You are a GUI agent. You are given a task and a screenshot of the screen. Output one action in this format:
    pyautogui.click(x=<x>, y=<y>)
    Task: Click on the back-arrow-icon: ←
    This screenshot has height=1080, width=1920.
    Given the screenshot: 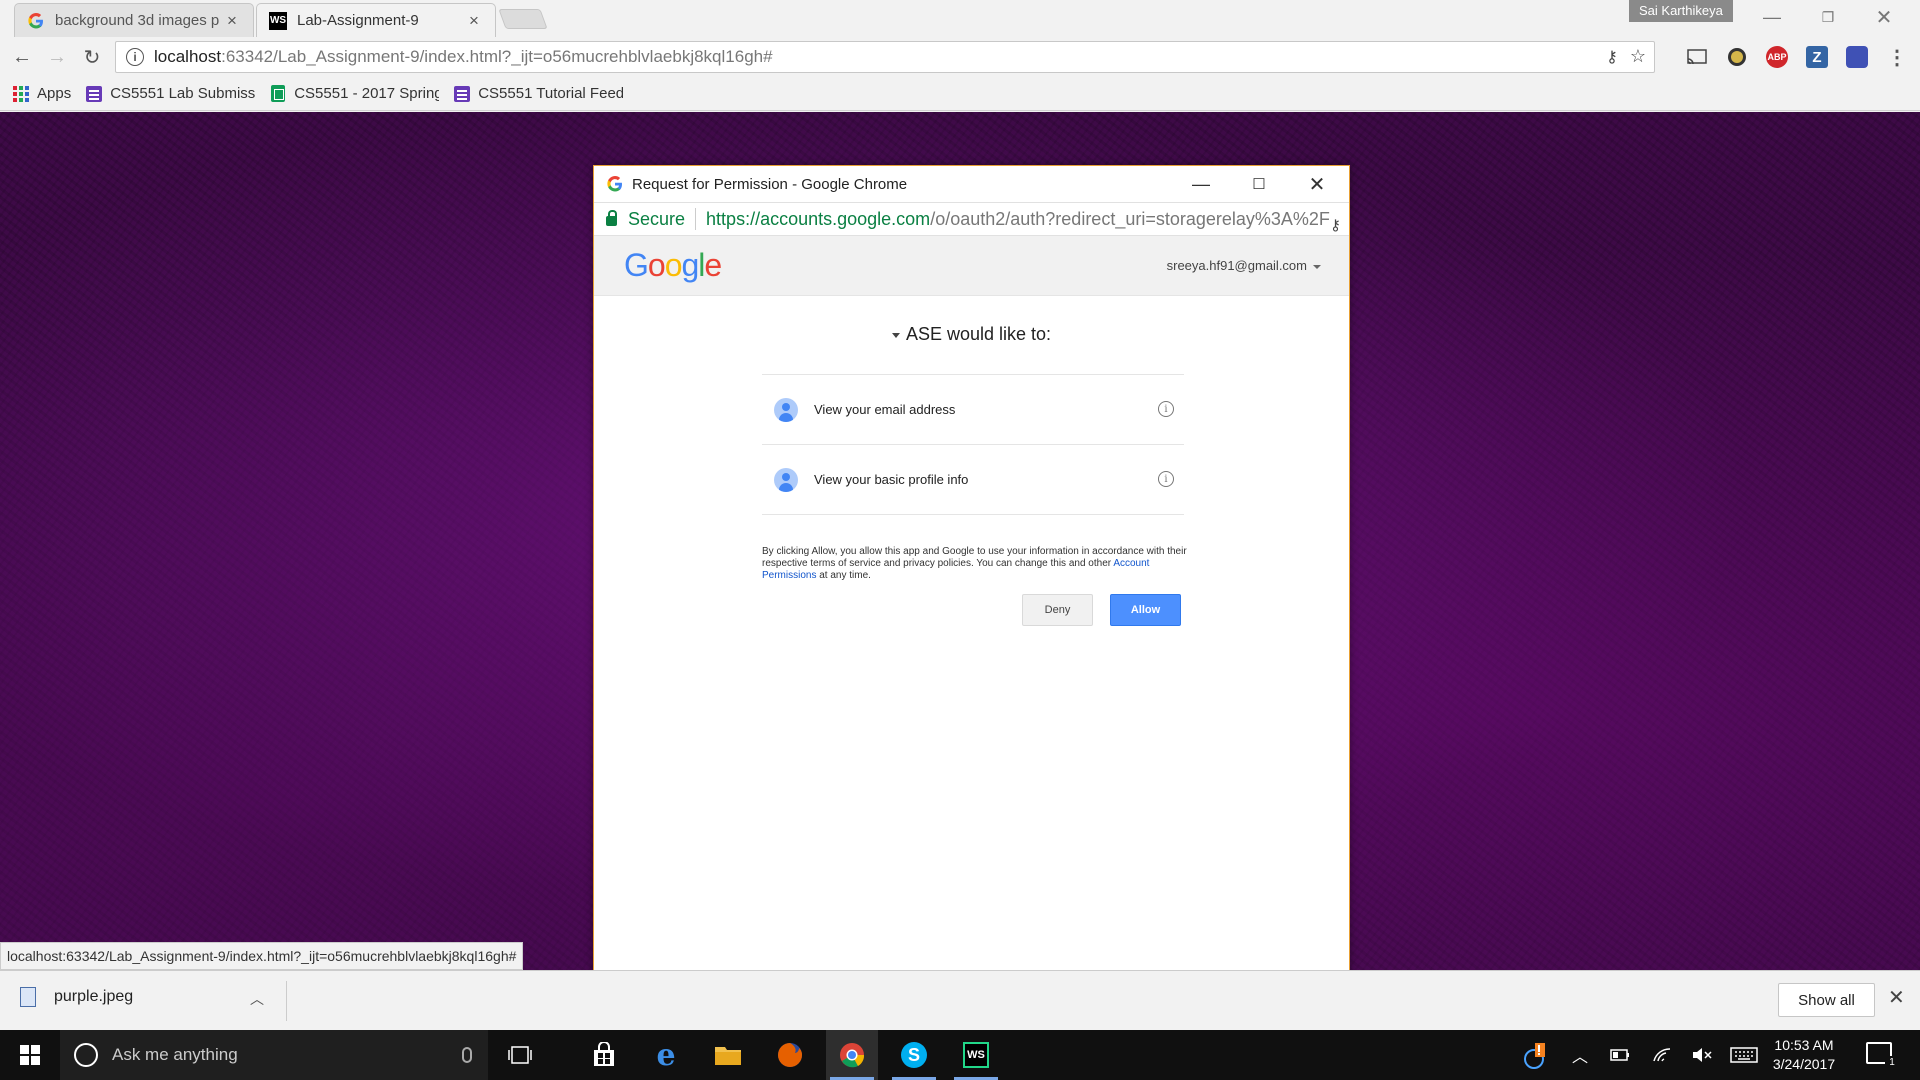 What is the action you would take?
    pyautogui.click(x=22, y=57)
    